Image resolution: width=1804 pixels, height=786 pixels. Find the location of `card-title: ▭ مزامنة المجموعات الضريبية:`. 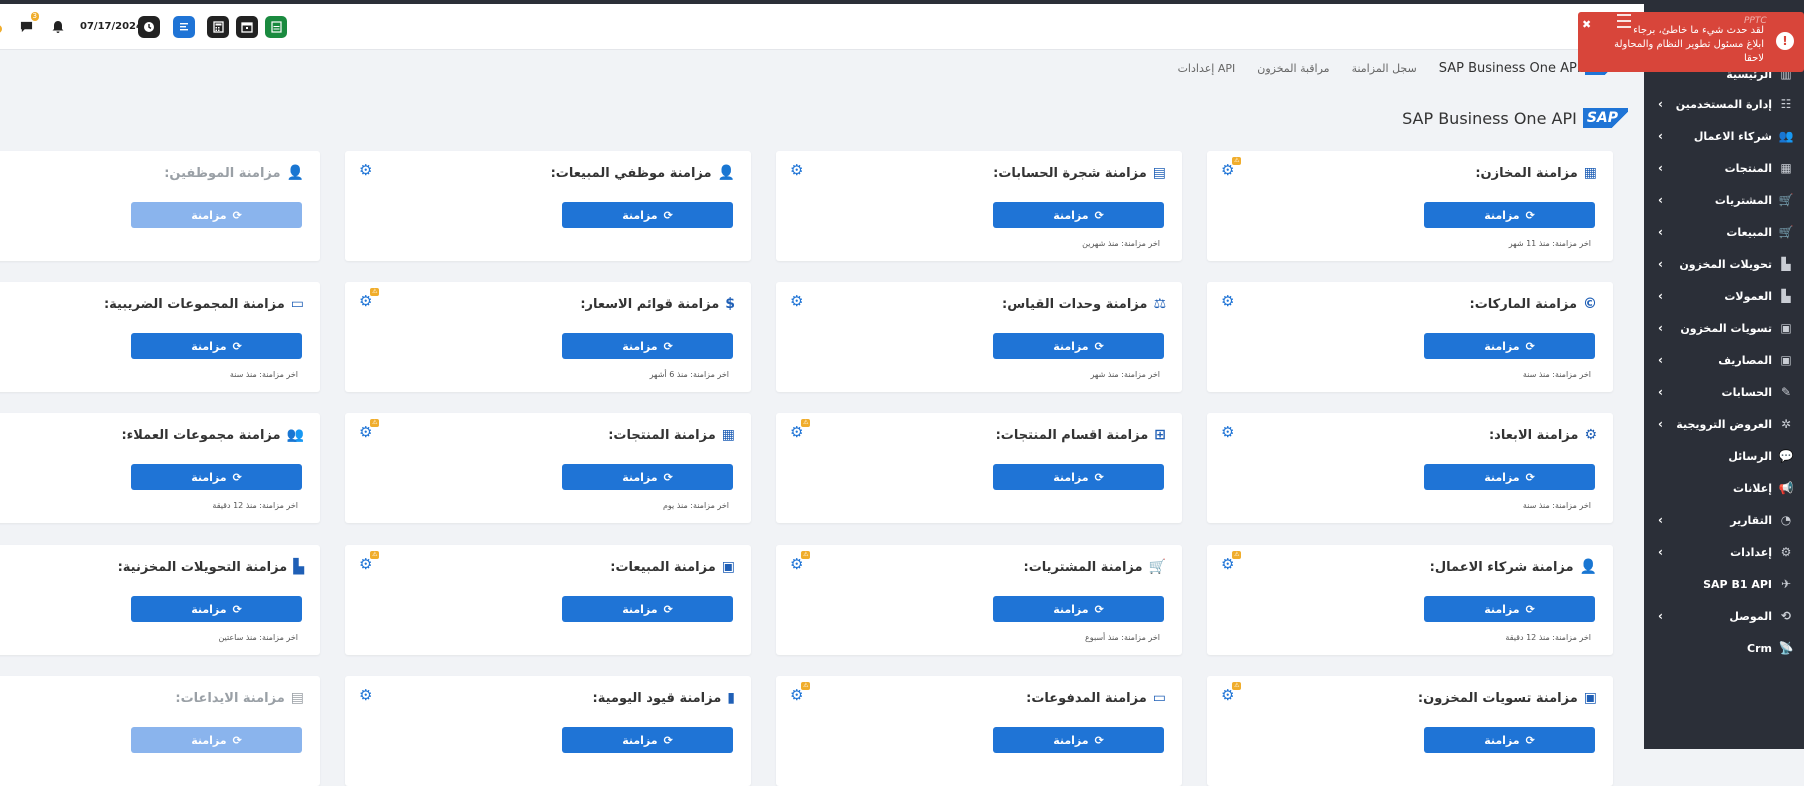

card-title: ▭ مزامنة المجموعات الضريبية: is located at coordinates (204, 304).